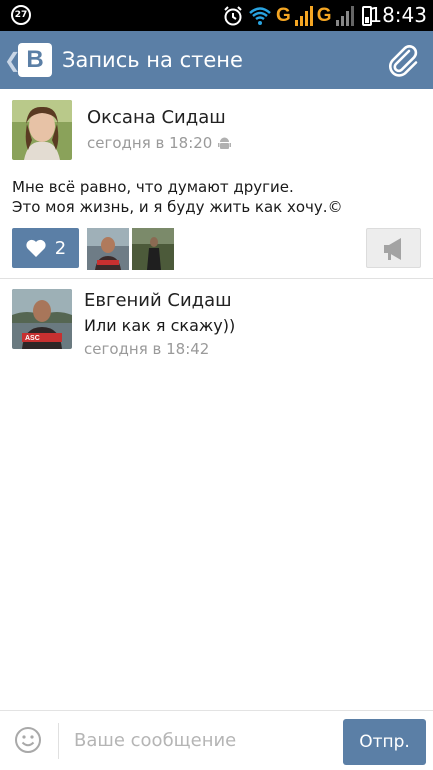 This screenshot has width=433, height=770. What do you see at coordinates (233, 16) in the screenshot?
I see `alarm-icon` at bounding box center [233, 16].